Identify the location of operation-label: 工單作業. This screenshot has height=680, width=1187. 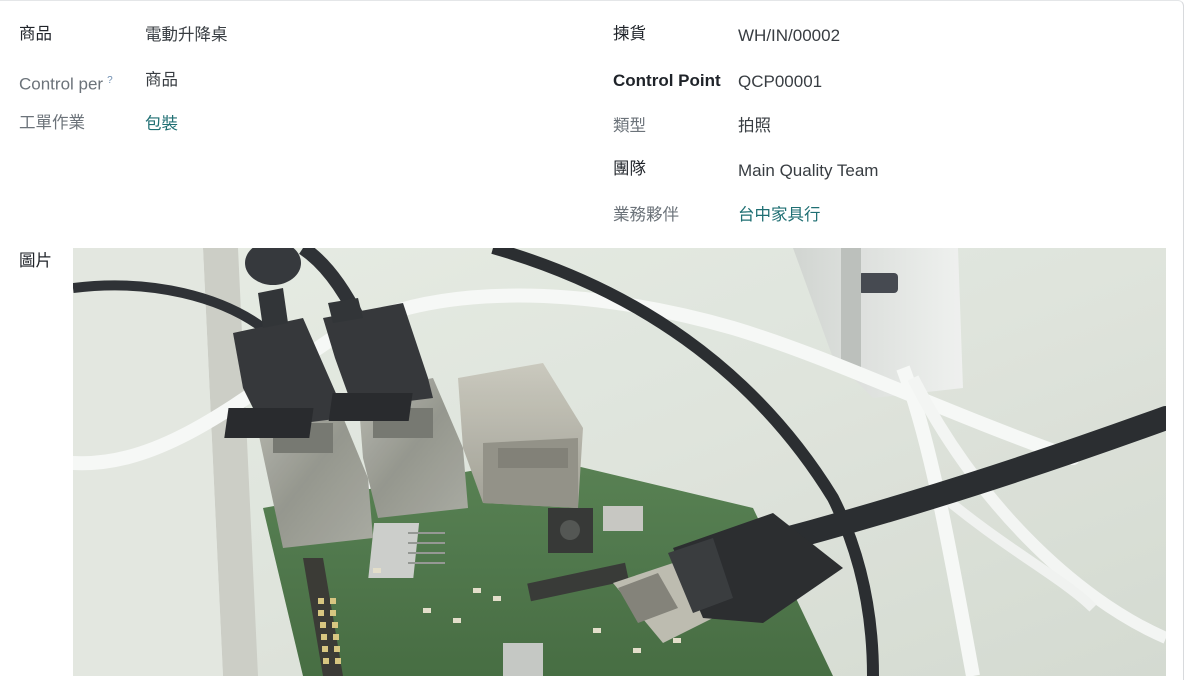
(52, 122).